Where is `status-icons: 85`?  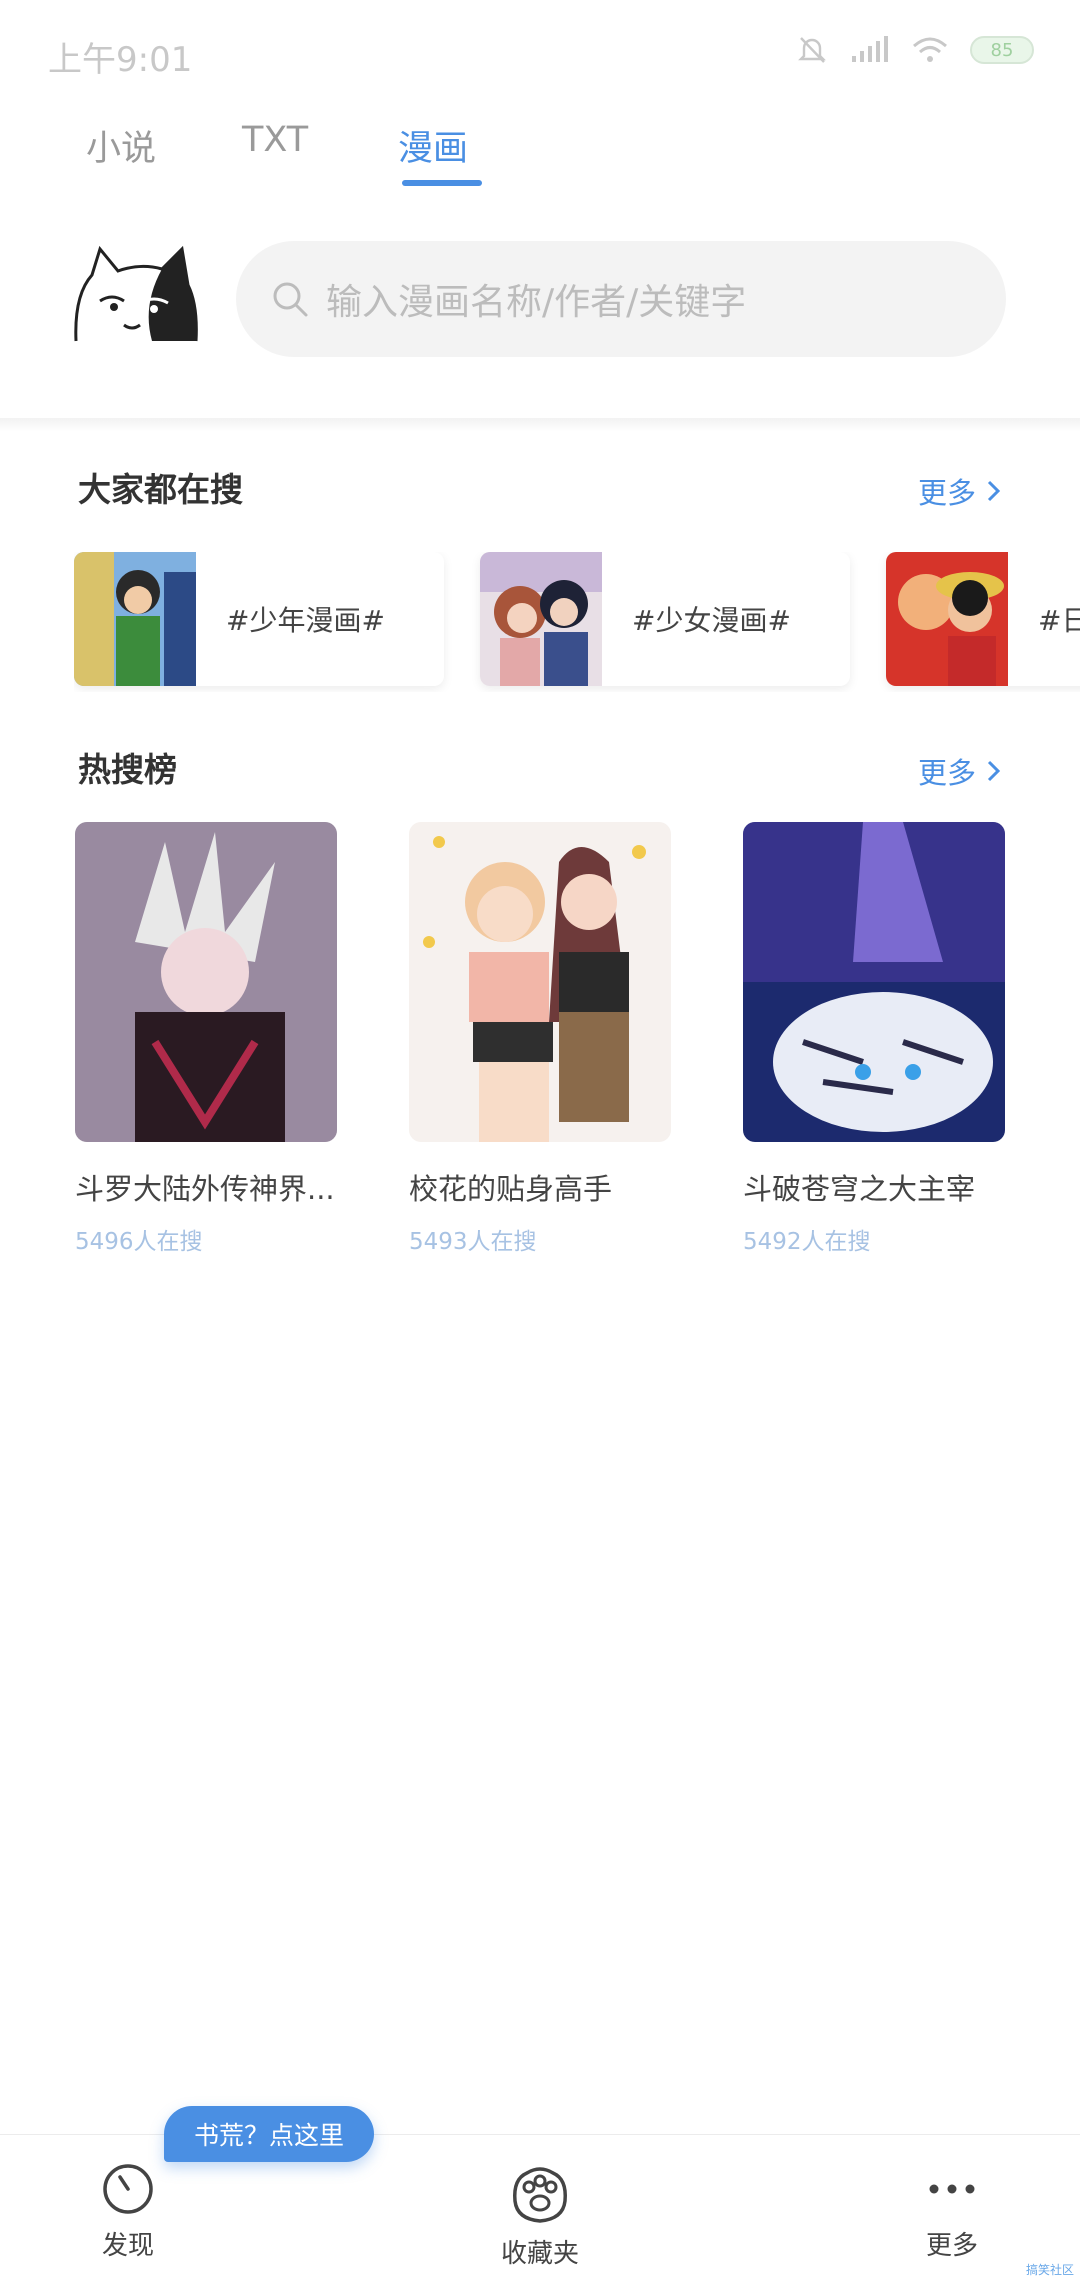 status-icons: 85 is located at coordinates (915, 50).